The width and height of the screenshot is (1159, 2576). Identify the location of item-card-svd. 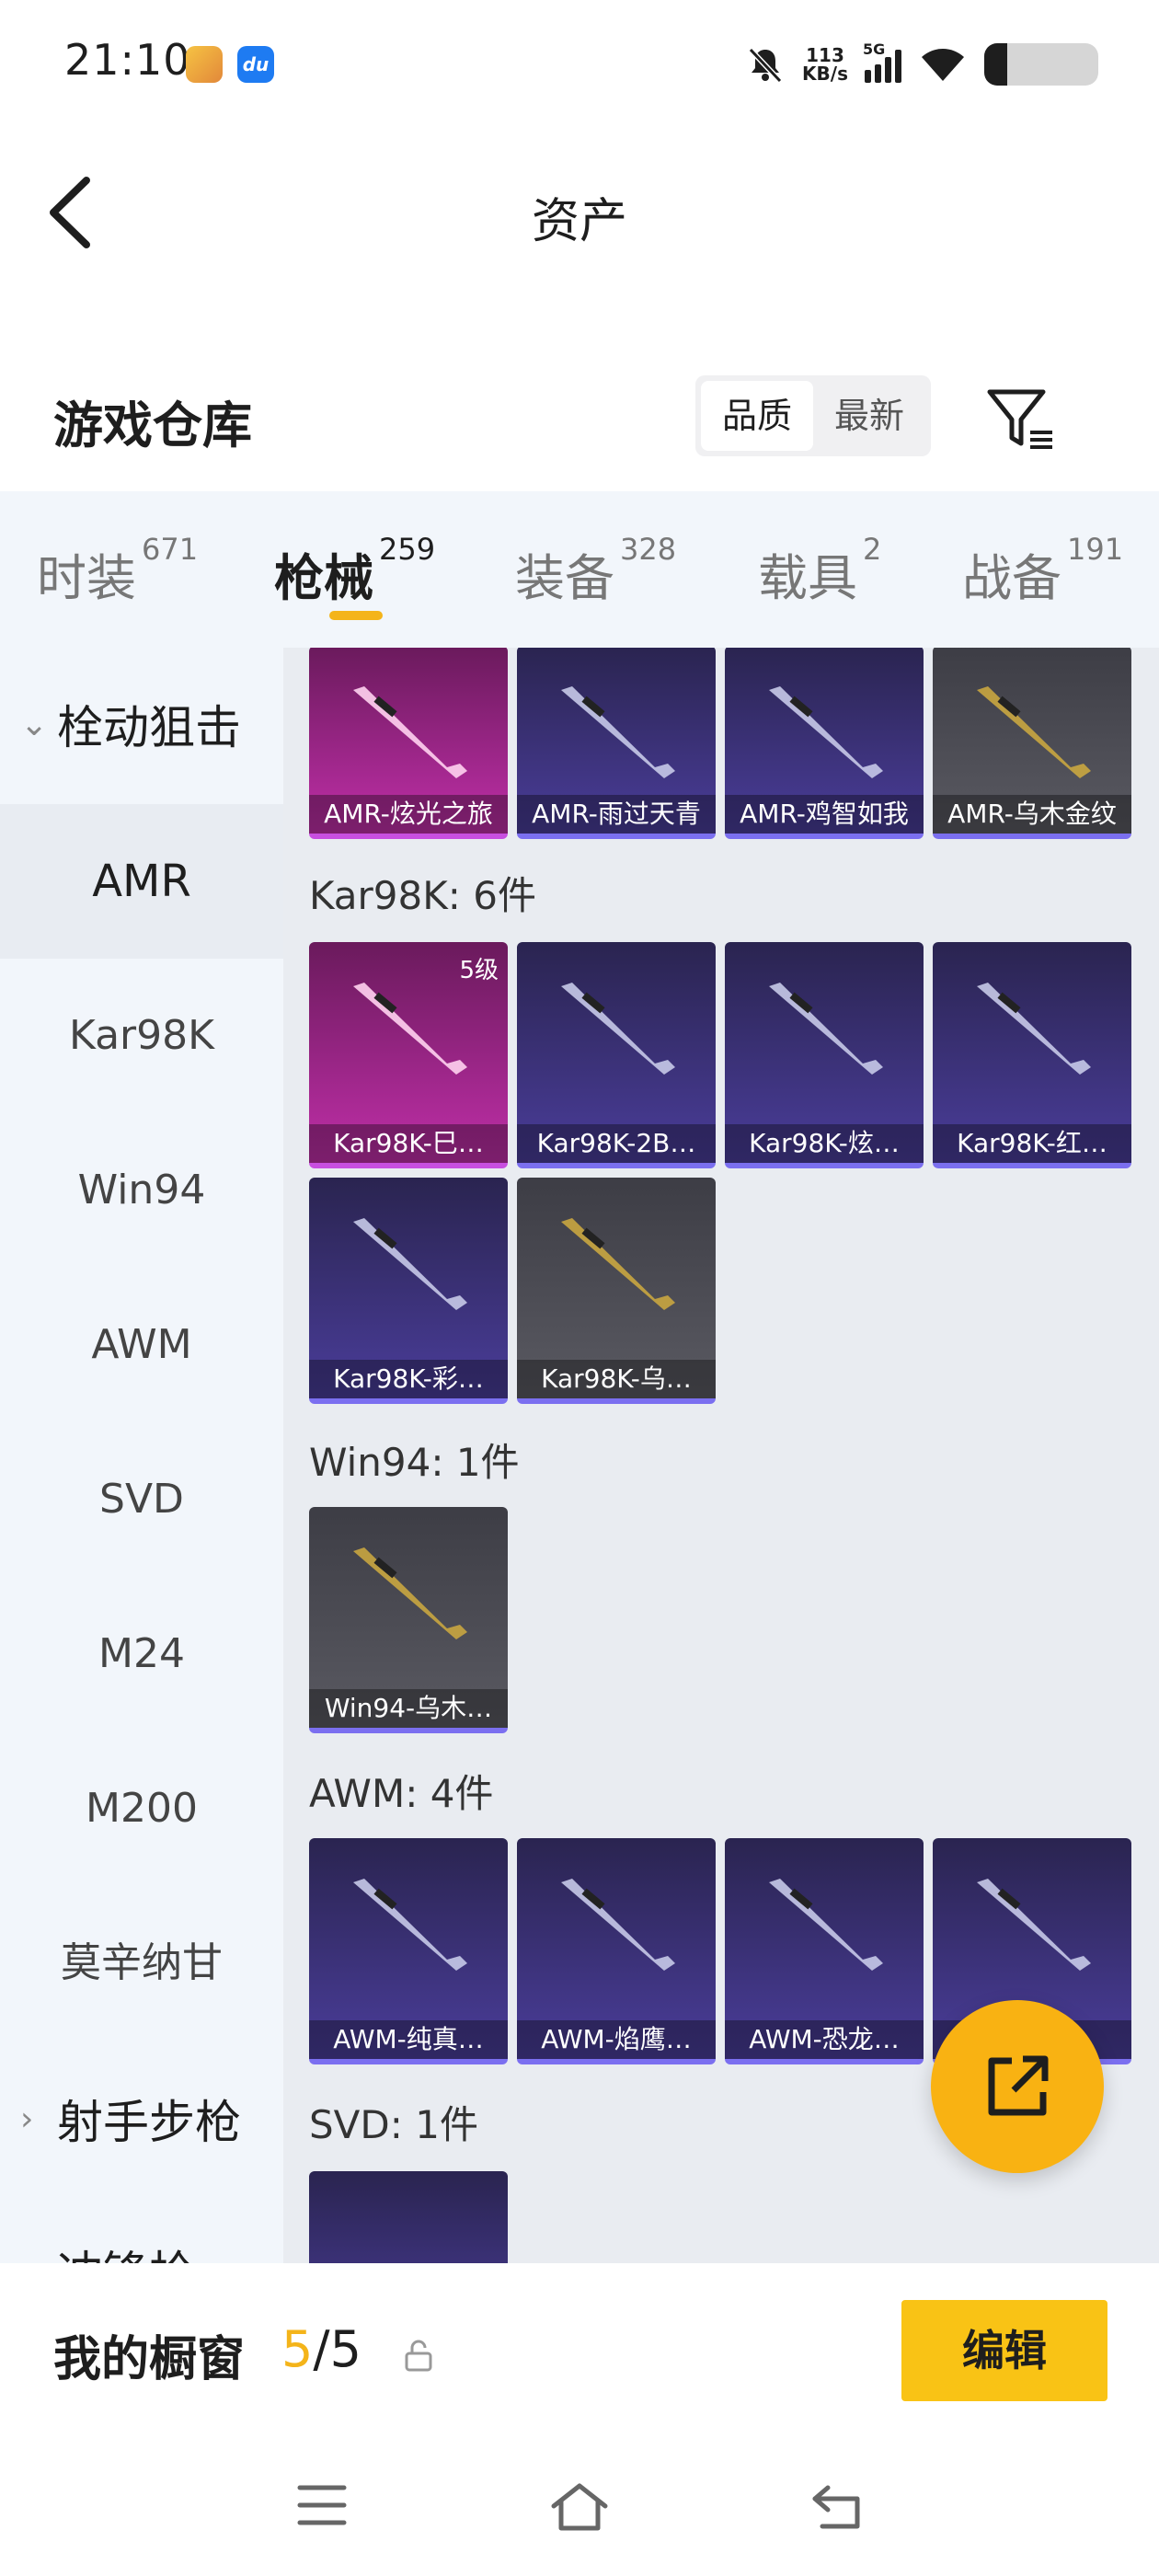
(408, 2217).